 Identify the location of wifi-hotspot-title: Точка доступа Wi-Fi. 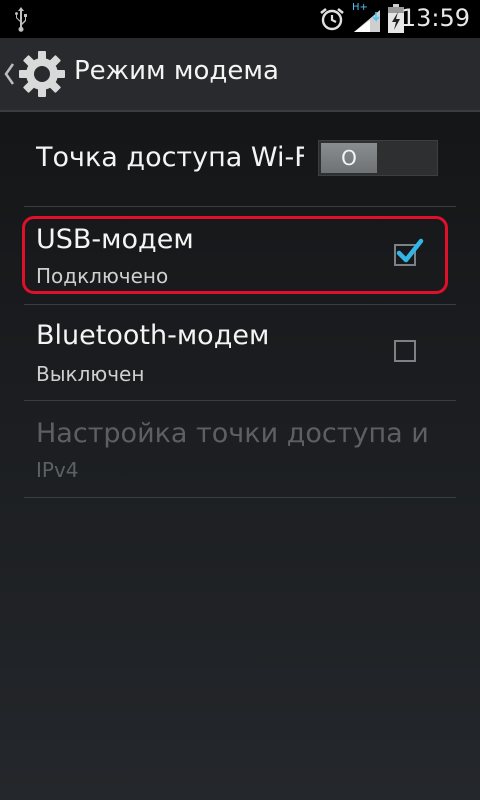
(170, 157).